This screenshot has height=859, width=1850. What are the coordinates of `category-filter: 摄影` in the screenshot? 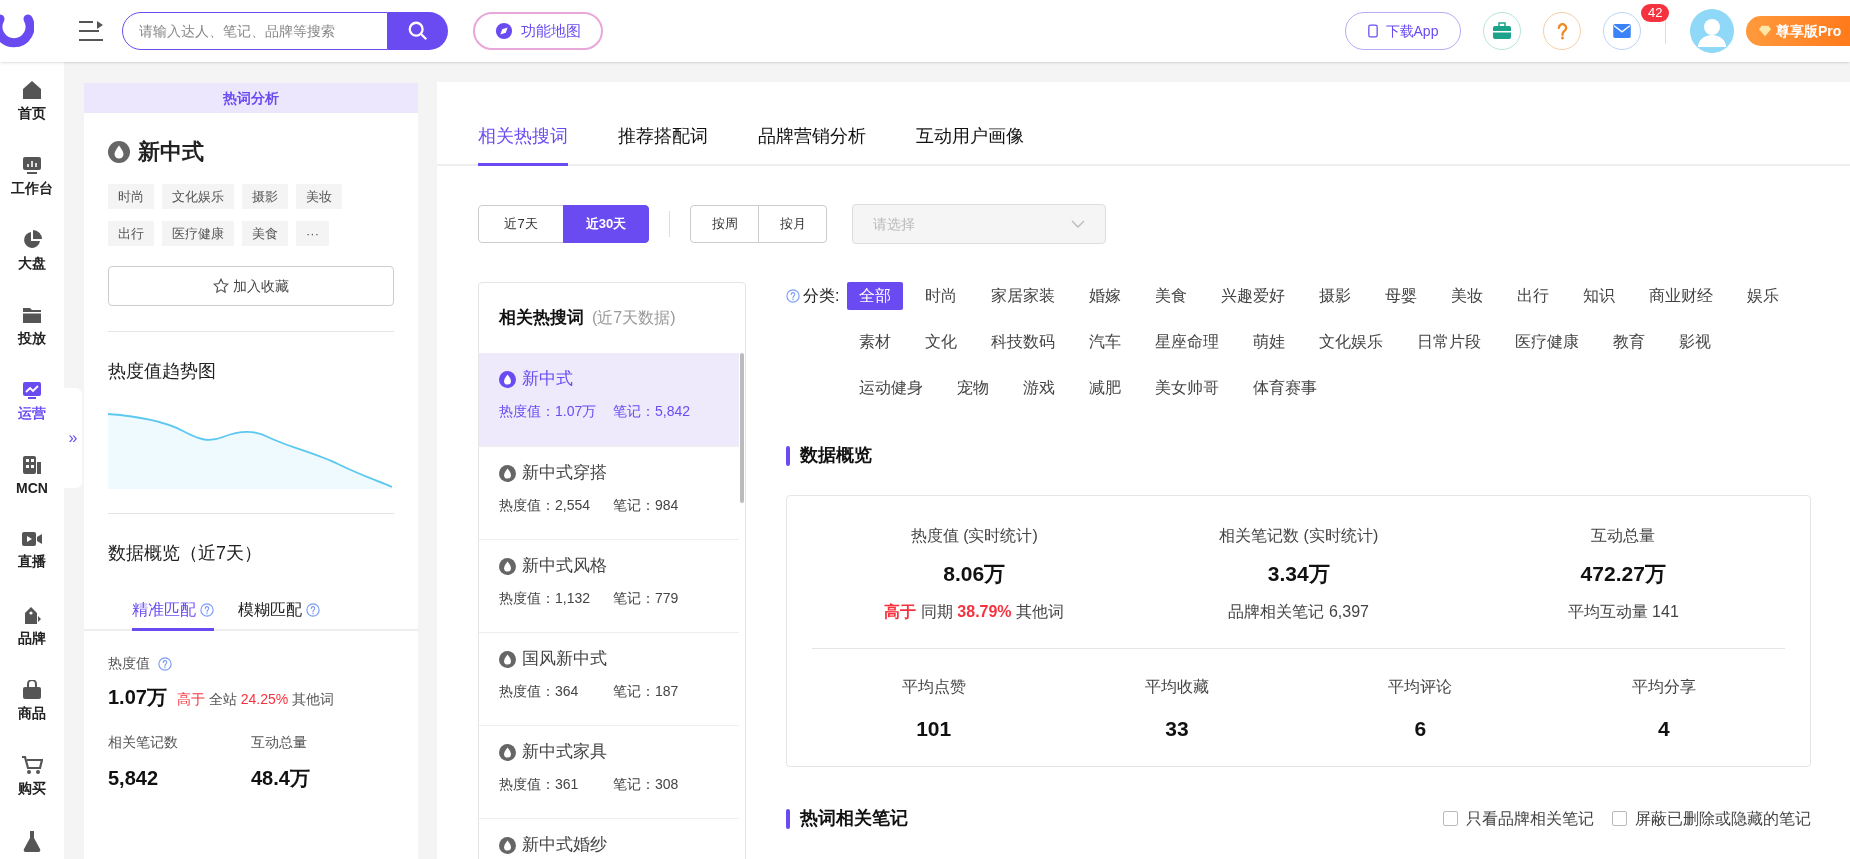 It's located at (1335, 296).